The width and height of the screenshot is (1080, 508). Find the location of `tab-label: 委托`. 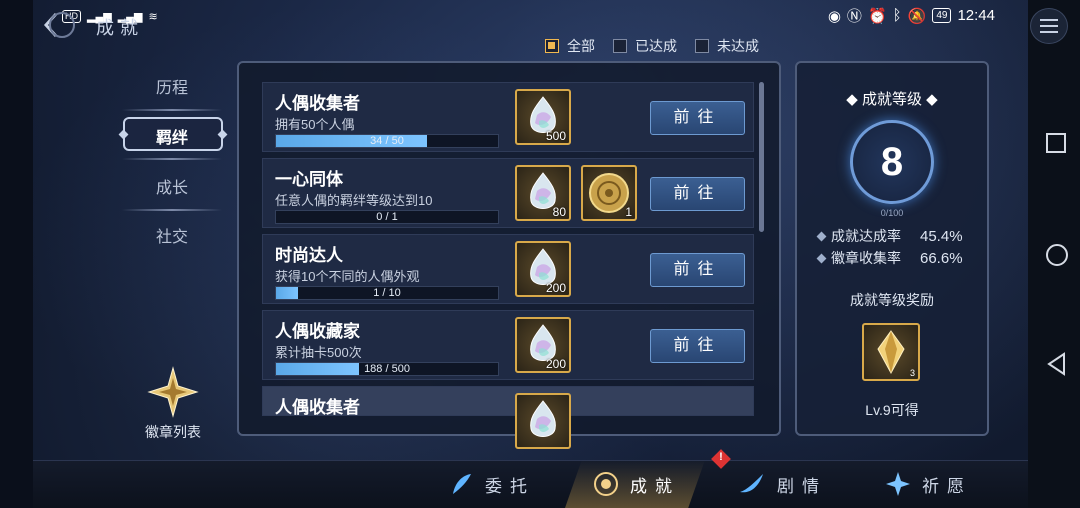

tab-label: 委托 is located at coordinates (510, 486).